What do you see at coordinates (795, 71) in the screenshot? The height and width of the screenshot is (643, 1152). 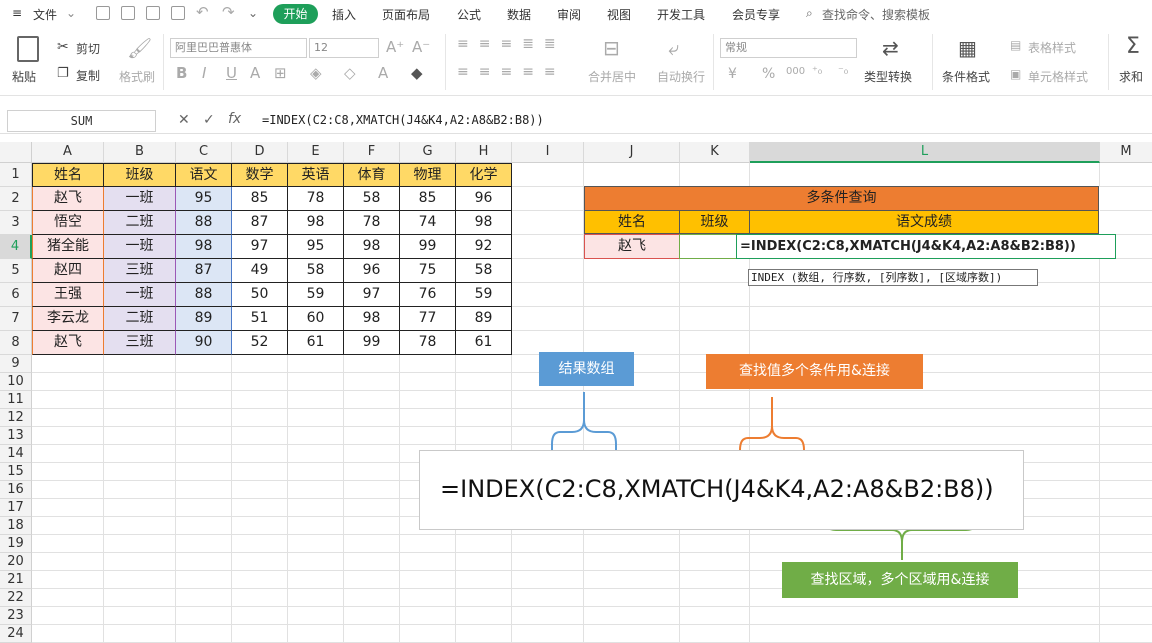 I see `thousands-button: 000` at bounding box center [795, 71].